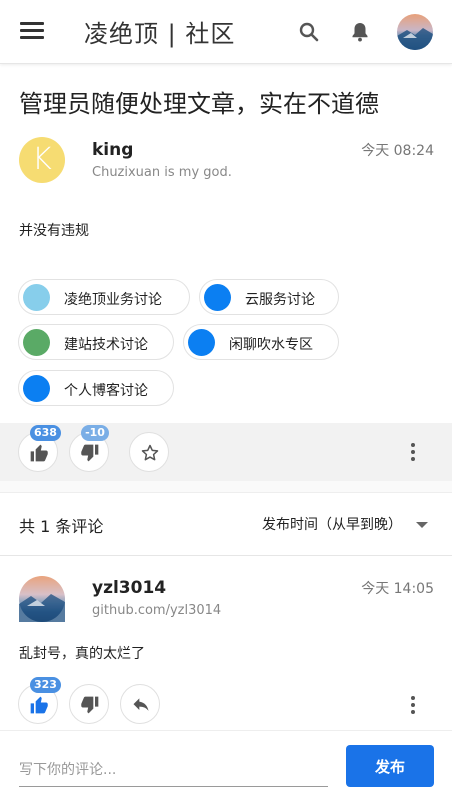 The width and height of the screenshot is (452, 800). I want to click on tag-label: 凌绝顶业务讨论, so click(113, 300).